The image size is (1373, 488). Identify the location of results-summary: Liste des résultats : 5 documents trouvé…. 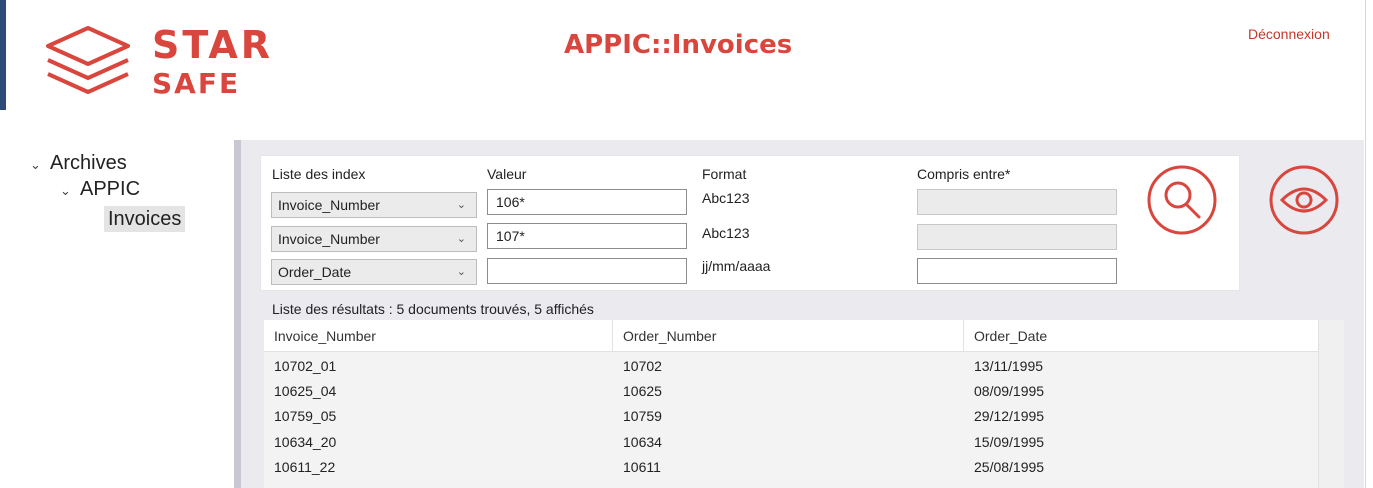
(433, 309).